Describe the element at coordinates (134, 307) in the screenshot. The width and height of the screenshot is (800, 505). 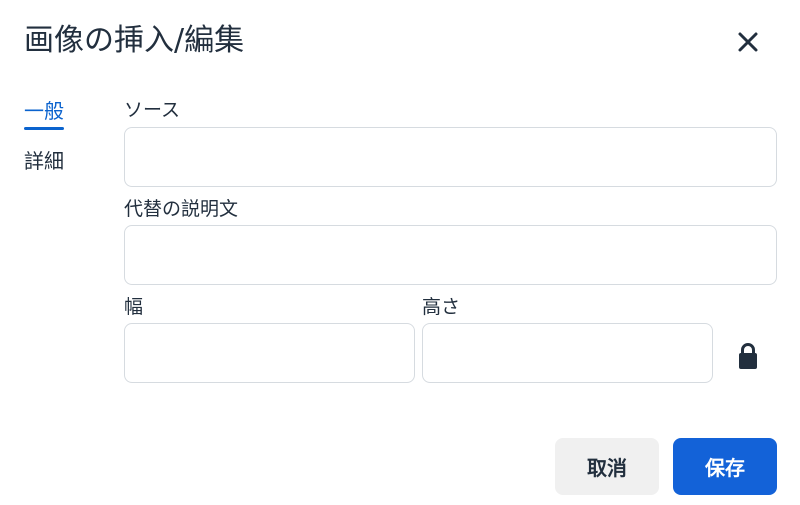
I see `width-label: 幅` at that location.